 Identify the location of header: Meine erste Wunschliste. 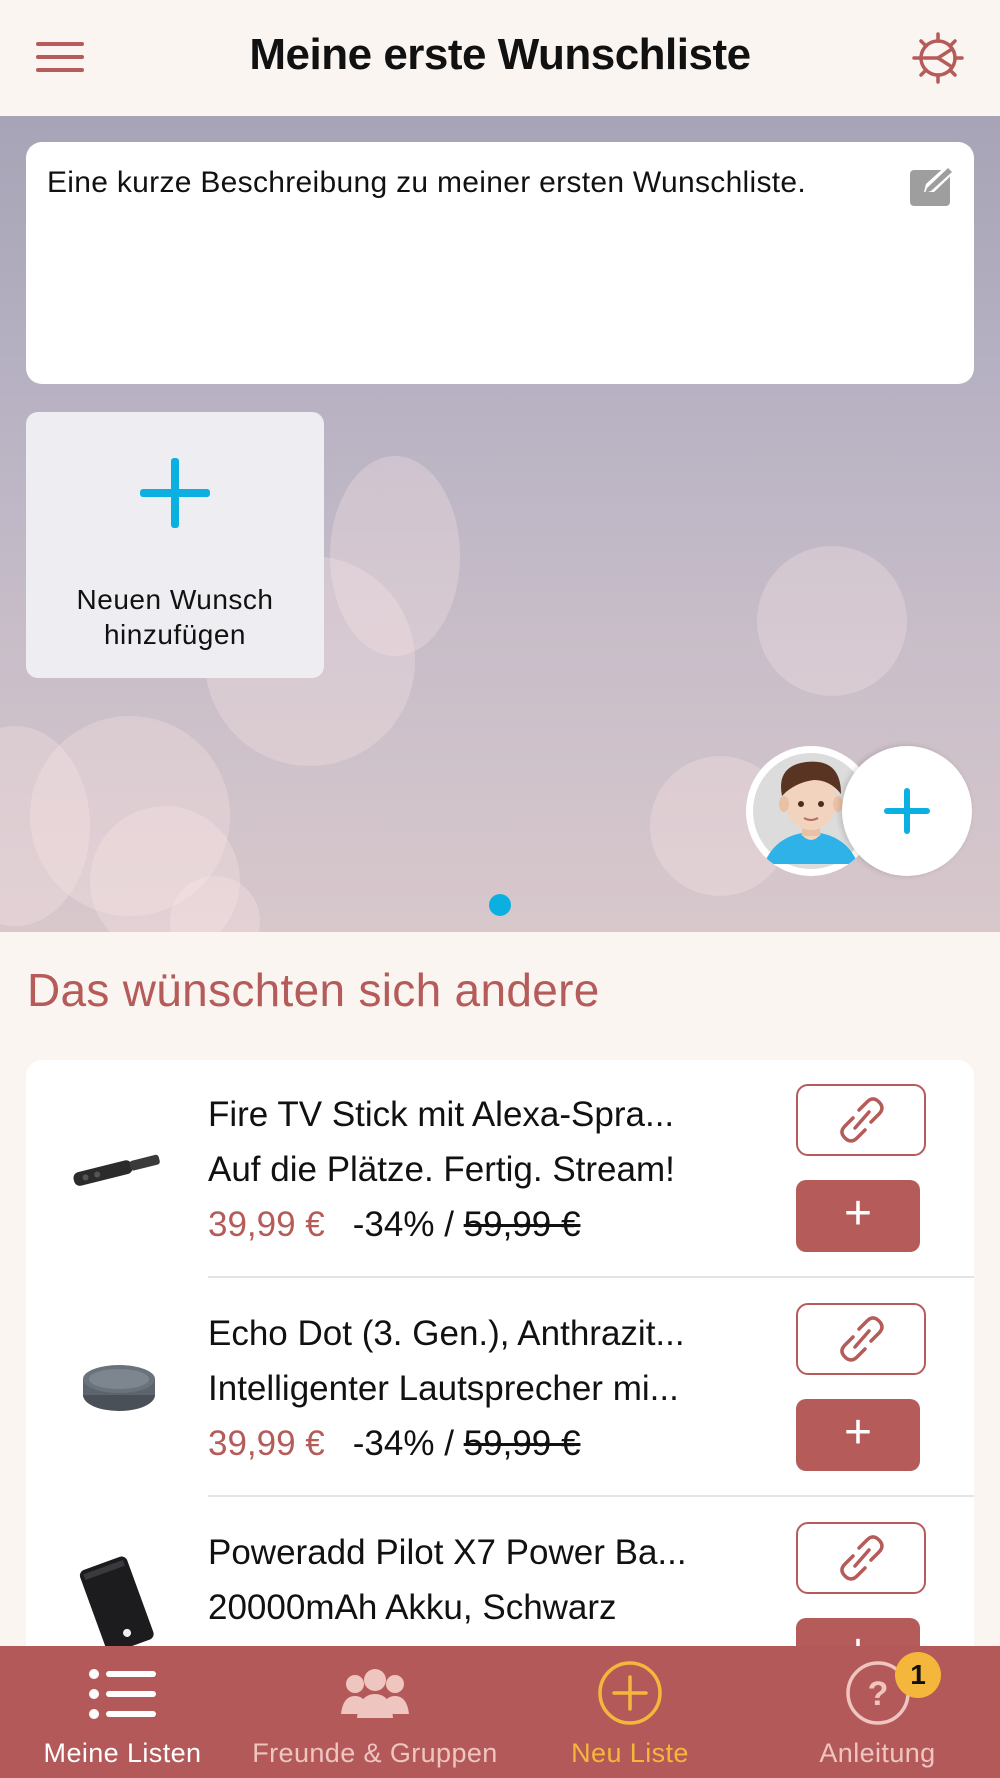
(500, 58).